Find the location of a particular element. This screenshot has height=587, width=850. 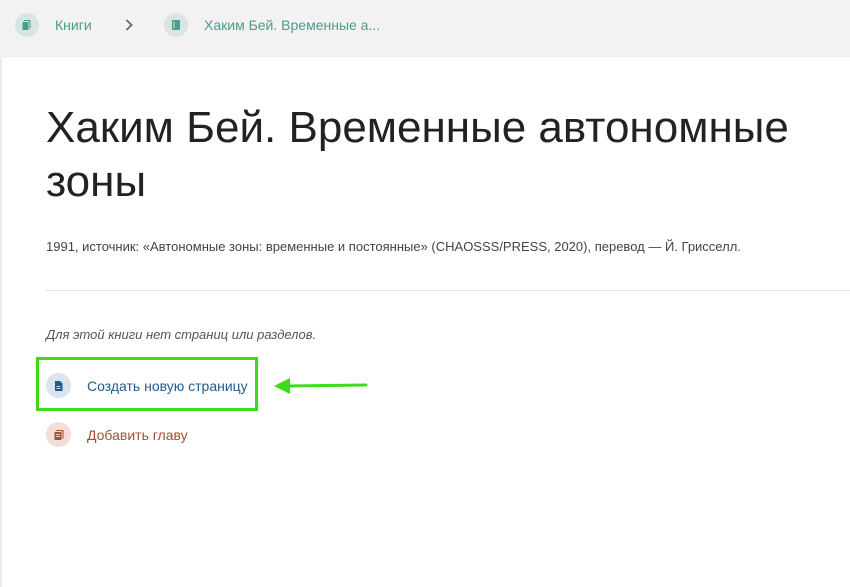

empty-book-note: Для этой книги нет страниц или разделов. is located at coordinates (181, 334).